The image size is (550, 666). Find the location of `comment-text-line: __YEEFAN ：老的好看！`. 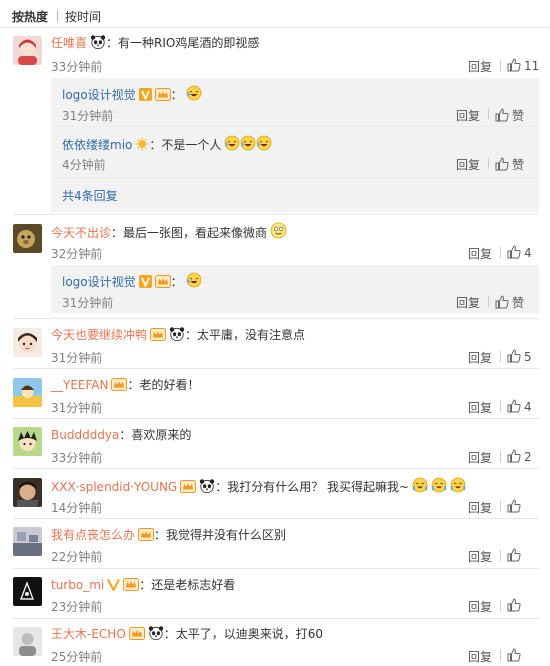

comment-text-line: __YEEFAN ：老的好看！ is located at coordinates (125, 385).